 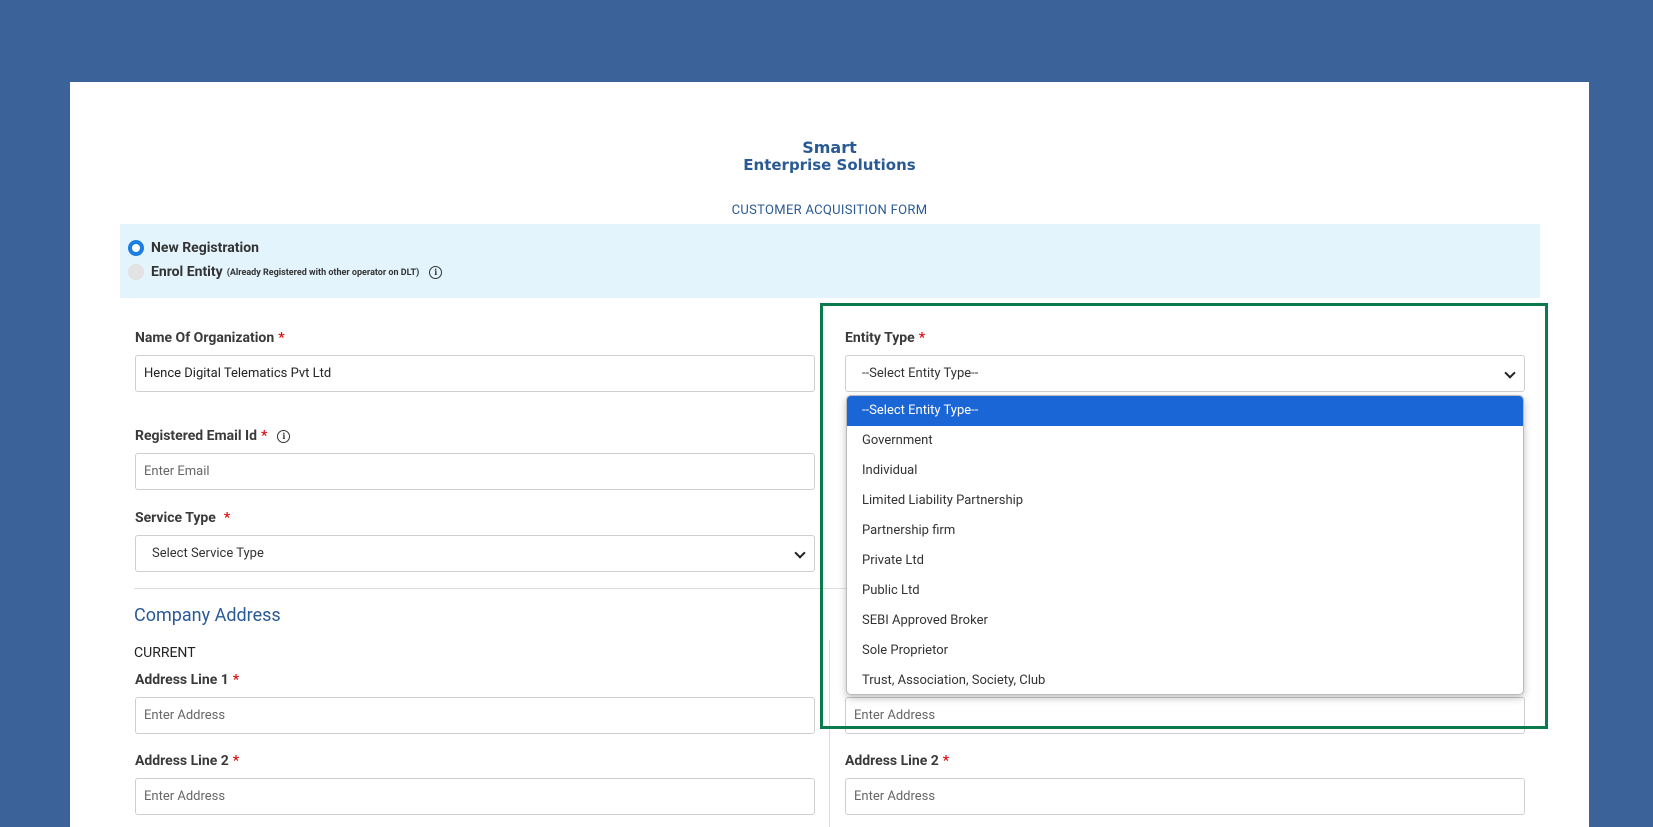 I want to click on entity-type-option: Partnership firm, so click(x=1185, y=531).